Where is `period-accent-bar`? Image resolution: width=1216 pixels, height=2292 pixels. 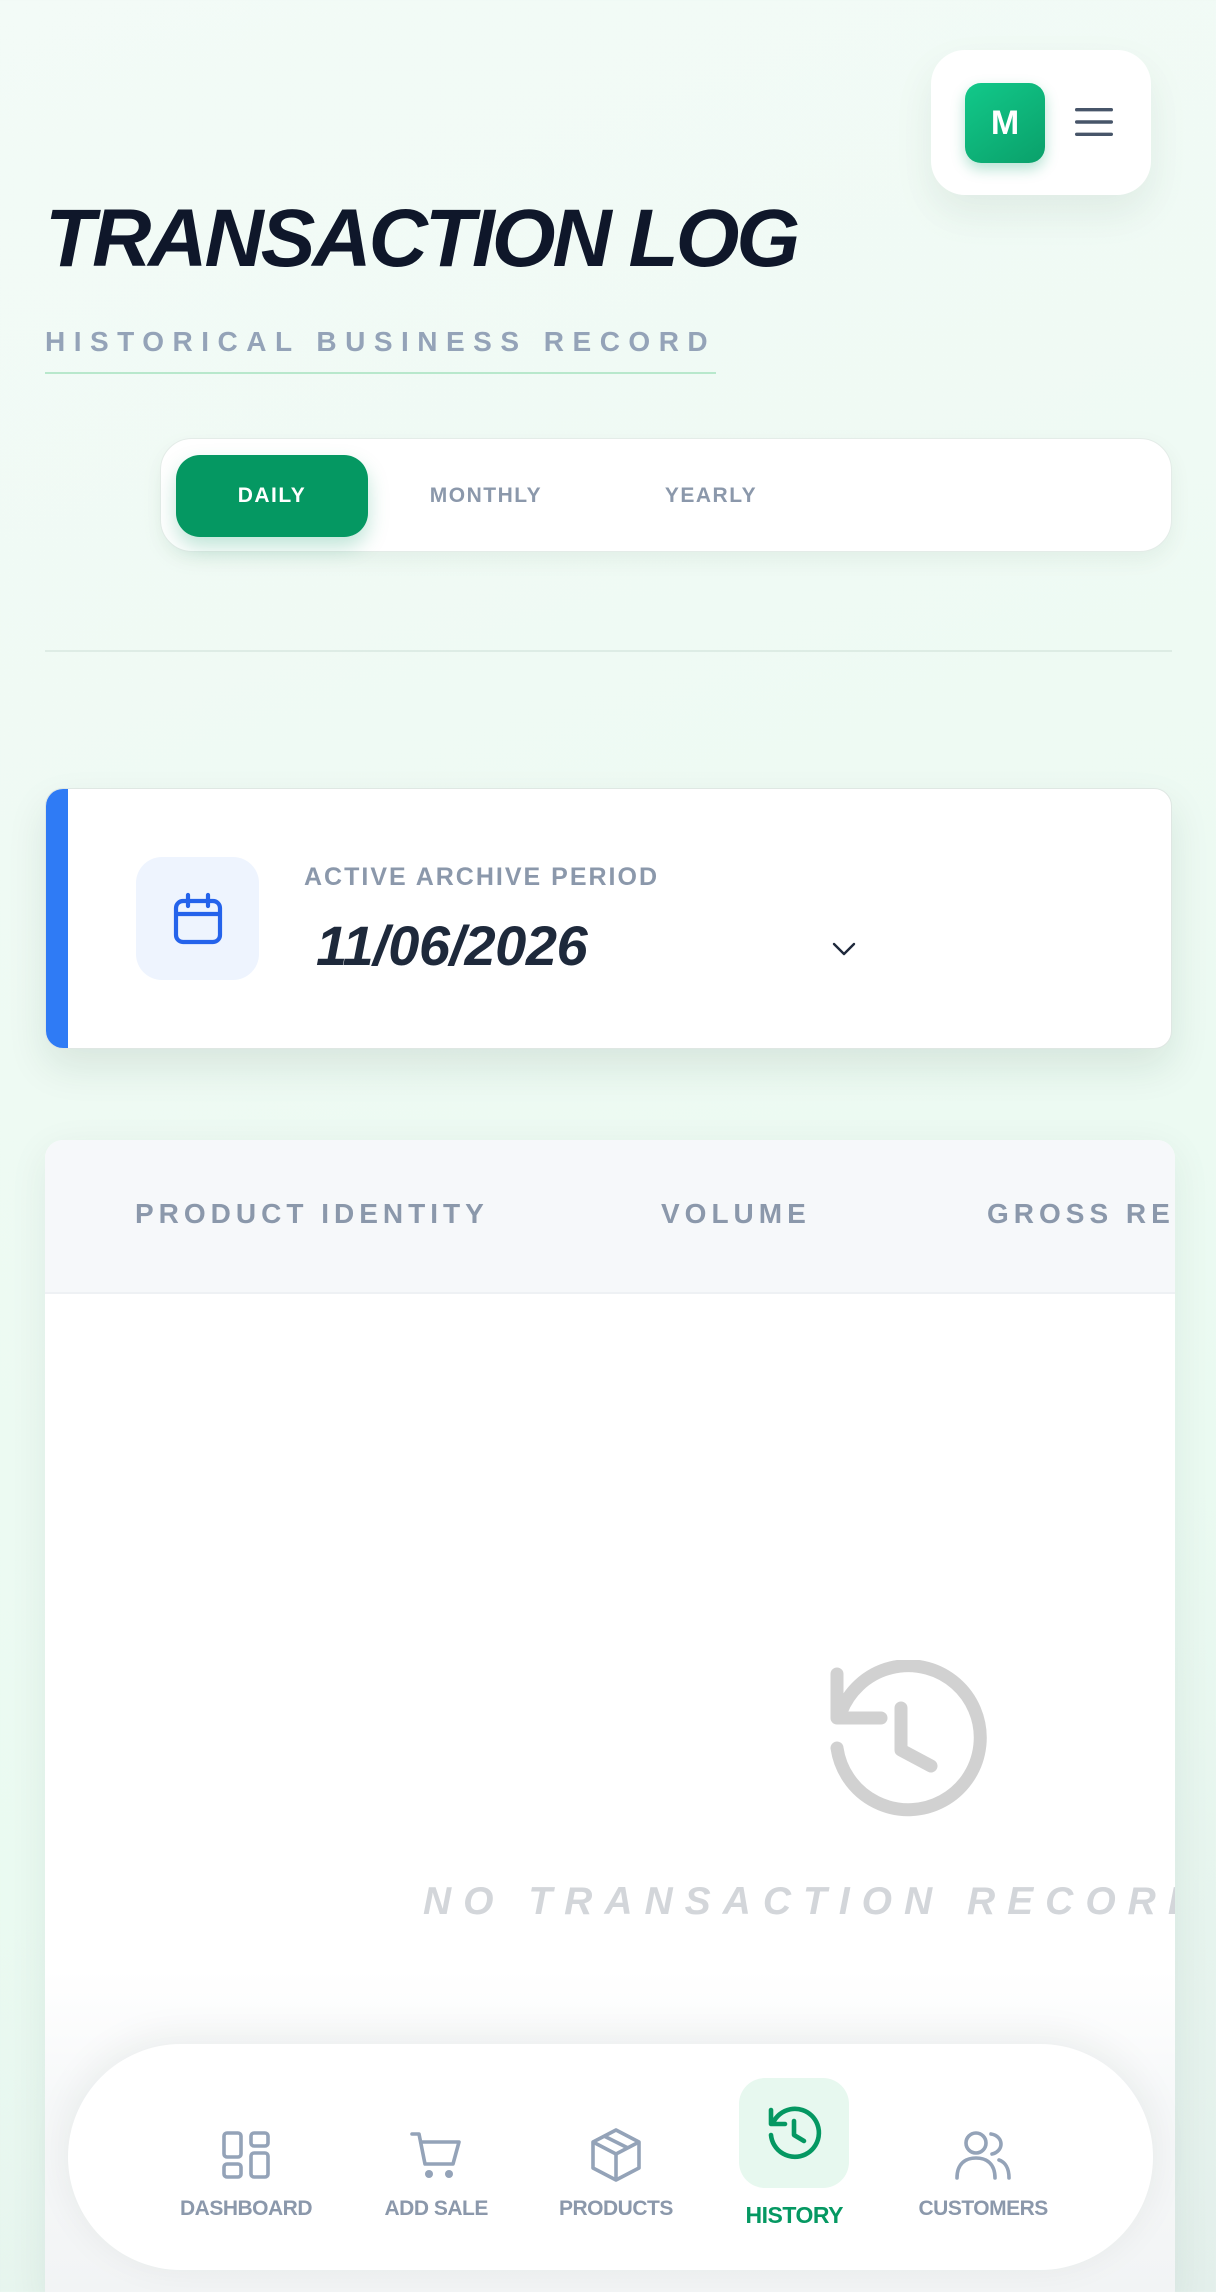 period-accent-bar is located at coordinates (57, 918).